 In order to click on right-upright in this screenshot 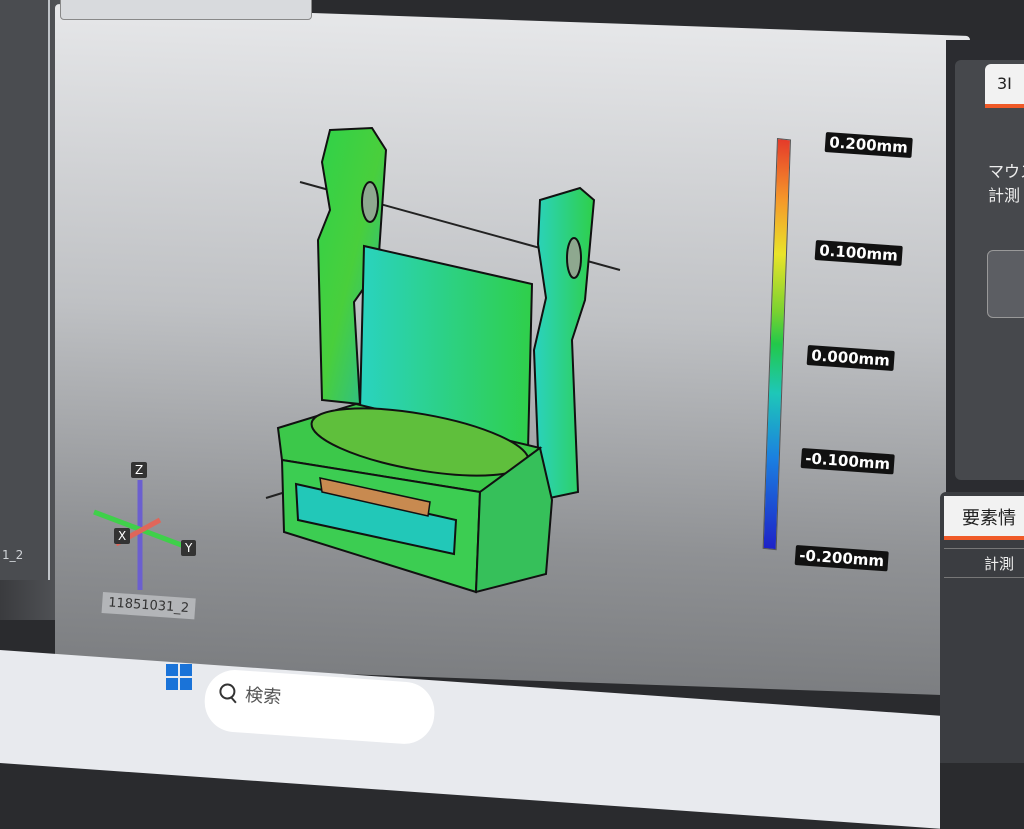, I will do `click(564, 344)`.